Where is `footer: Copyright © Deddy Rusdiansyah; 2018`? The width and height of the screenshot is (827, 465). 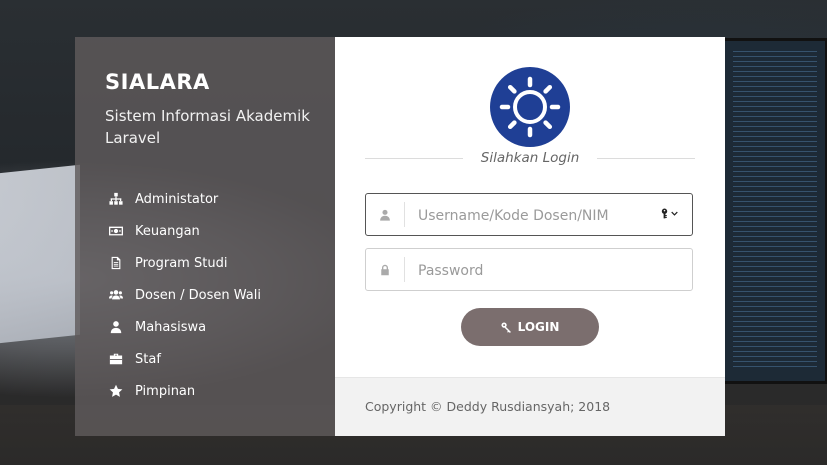
footer: Copyright © Deddy Rusdiansyah; 2018 is located at coordinates (530, 406).